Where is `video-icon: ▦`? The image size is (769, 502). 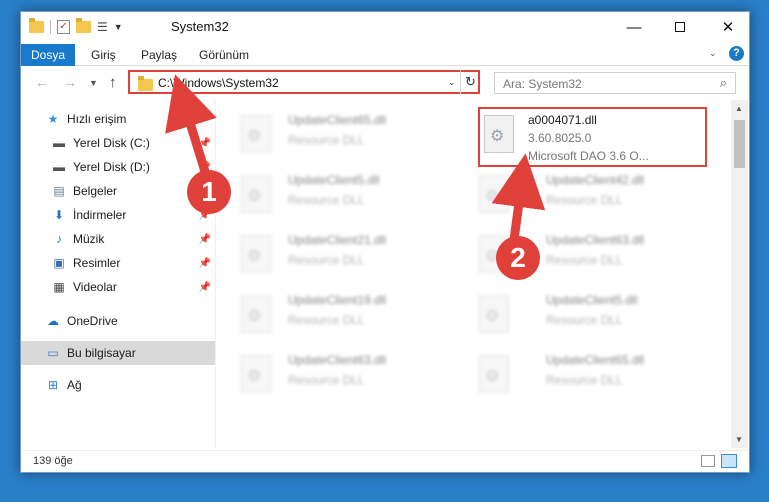 video-icon: ▦ is located at coordinates (59, 287).